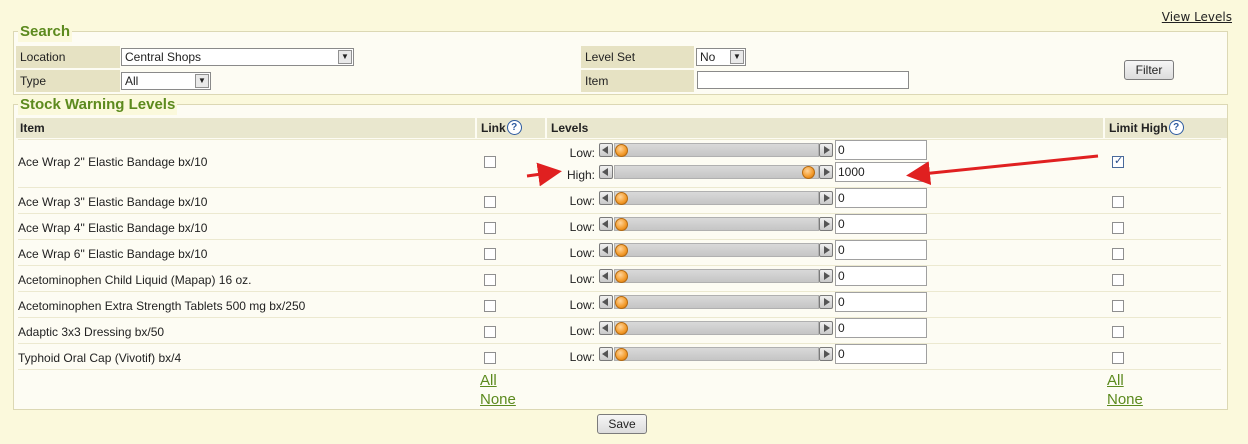 This screenshot has width=1248, height=444. Describe the element at coordinates (488, 380) in the screenshot. I see `link-select-all: All` at that location.